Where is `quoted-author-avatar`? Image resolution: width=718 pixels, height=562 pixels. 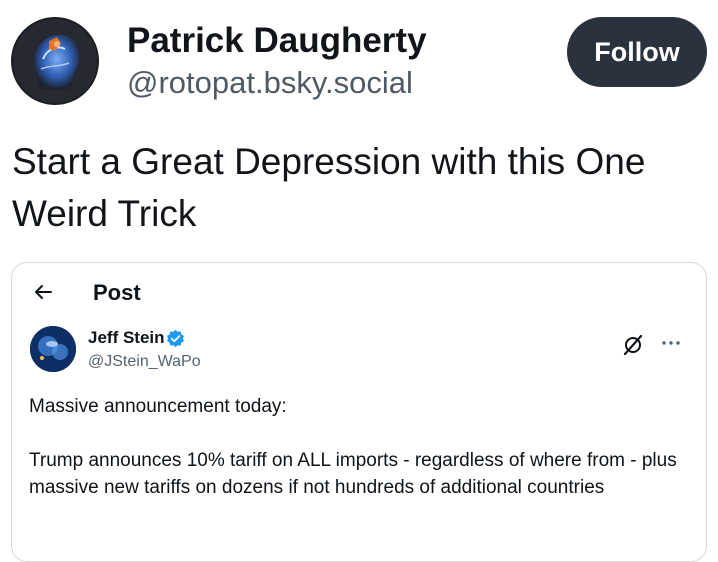 quoted-author-avatar is located at coordinates (53, 349).